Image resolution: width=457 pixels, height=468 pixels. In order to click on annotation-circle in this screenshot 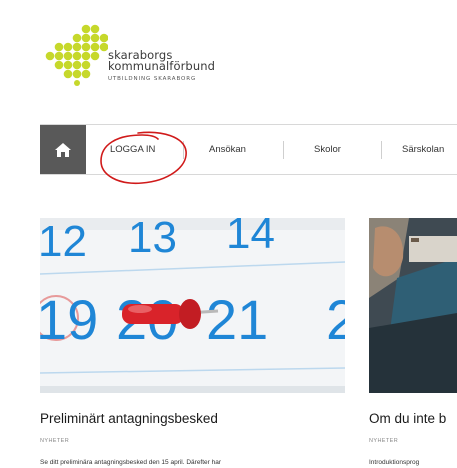, I will do `click(143, 158)`.